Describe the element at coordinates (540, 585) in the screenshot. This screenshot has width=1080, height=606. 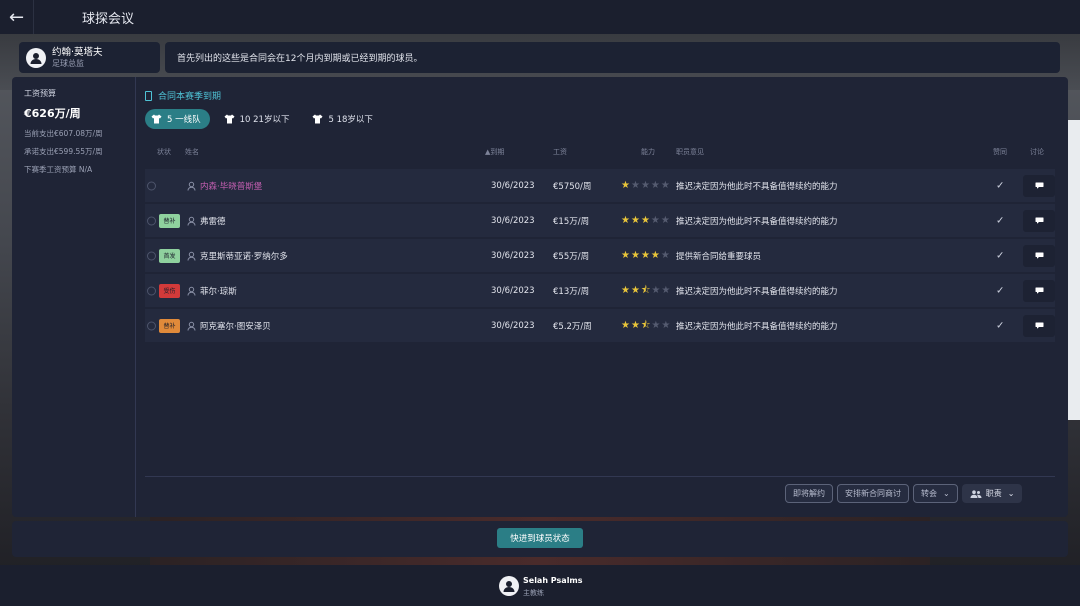
I see `bottom-bar: Selah Psalms 主教练` at that location.